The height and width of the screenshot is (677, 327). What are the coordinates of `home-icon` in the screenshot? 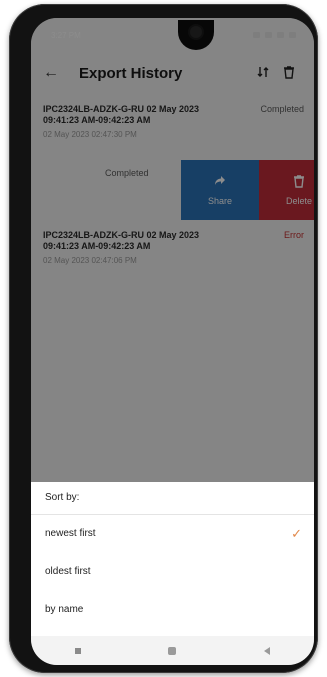 It's located at (172, 650).